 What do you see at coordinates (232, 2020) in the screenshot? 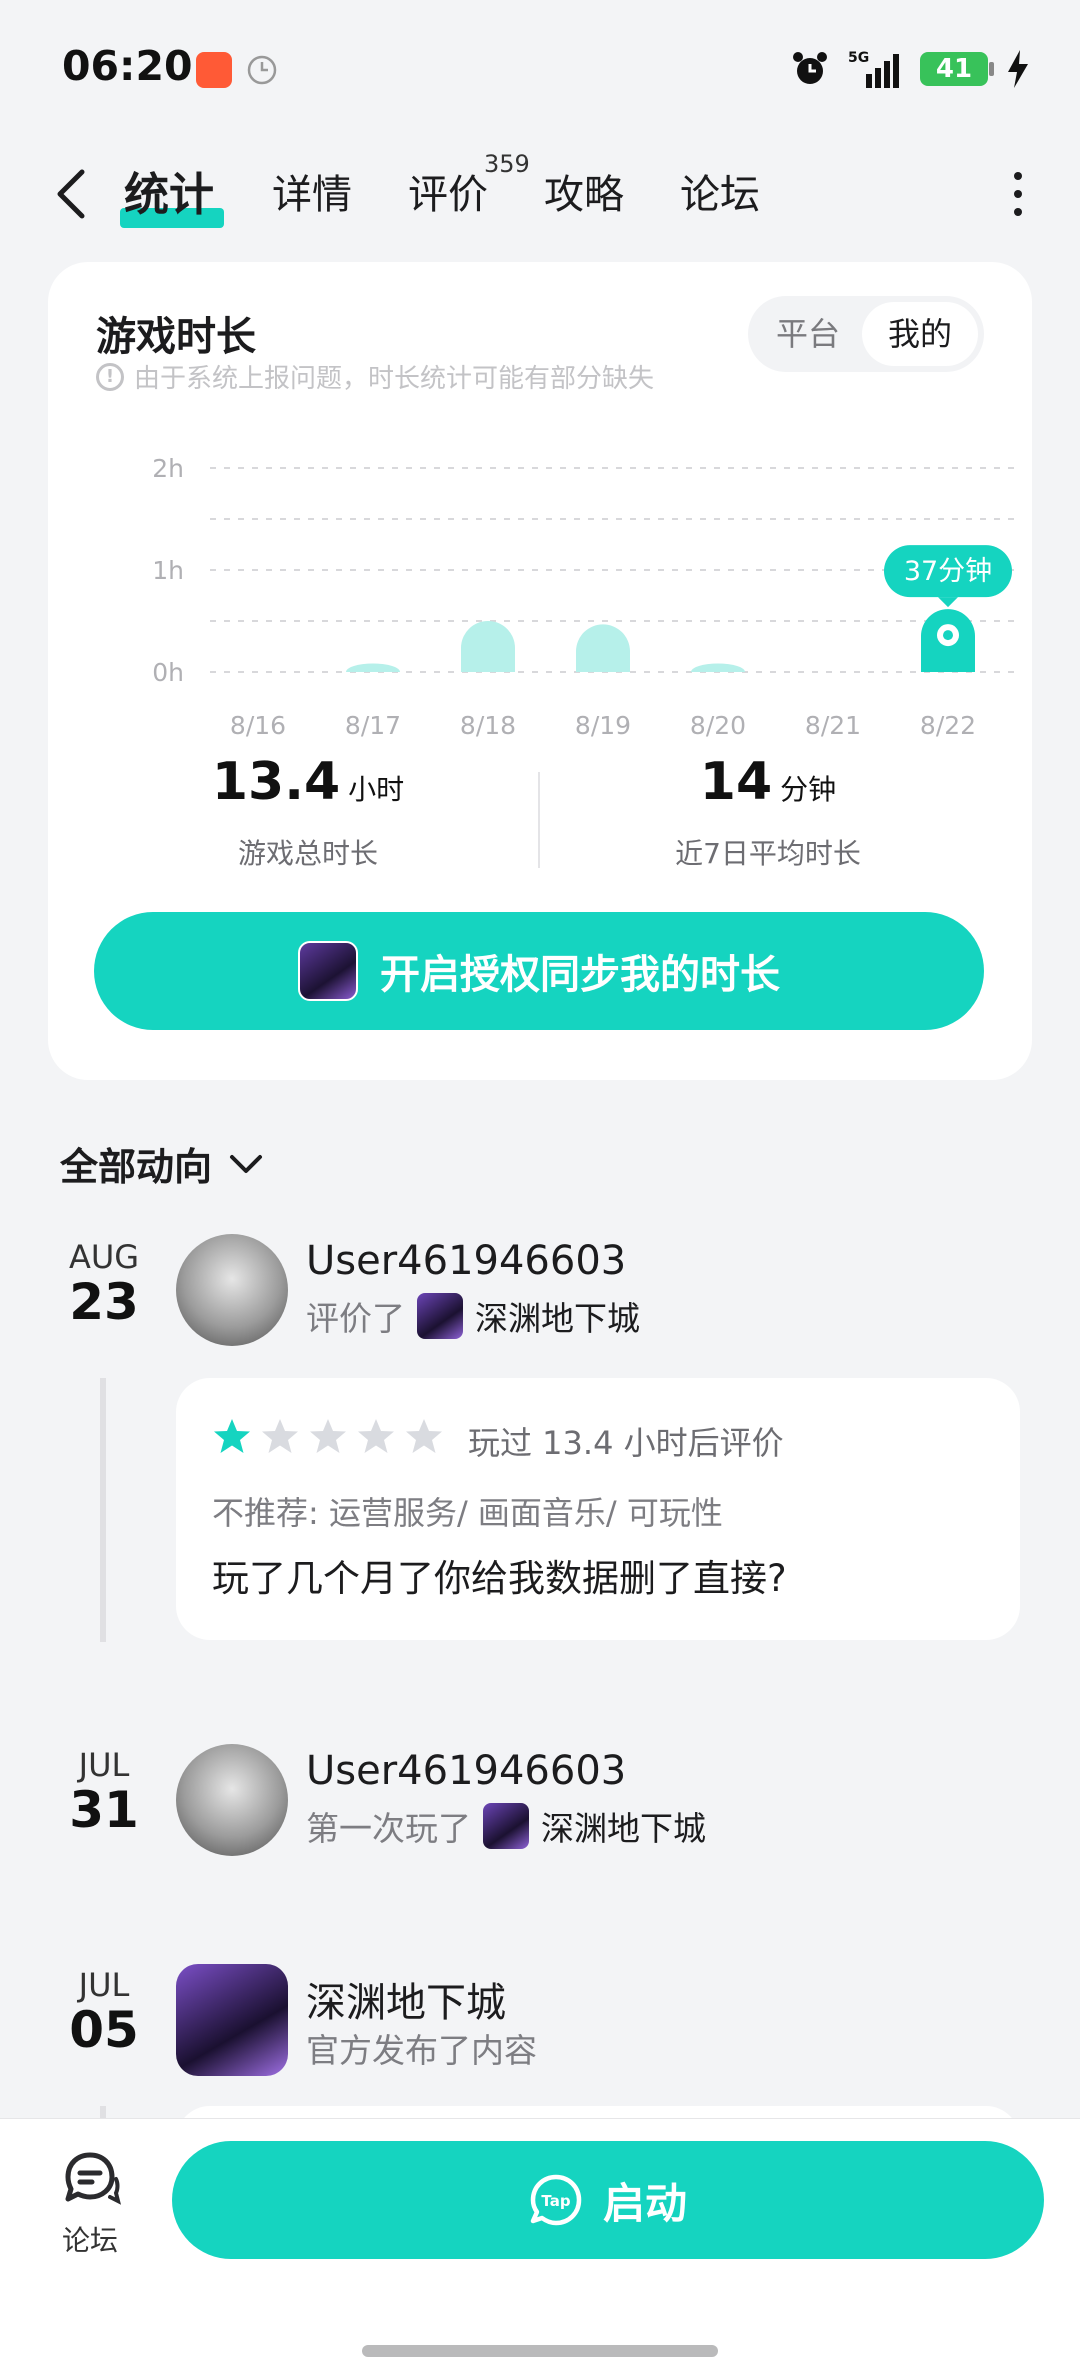
I see `game-avatar` at bounding box center [232, 2020].